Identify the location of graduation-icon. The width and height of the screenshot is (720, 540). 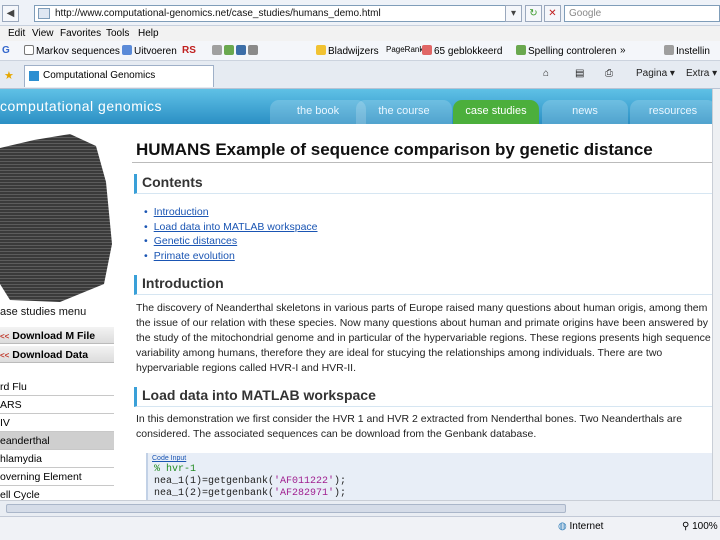
(241, 50).